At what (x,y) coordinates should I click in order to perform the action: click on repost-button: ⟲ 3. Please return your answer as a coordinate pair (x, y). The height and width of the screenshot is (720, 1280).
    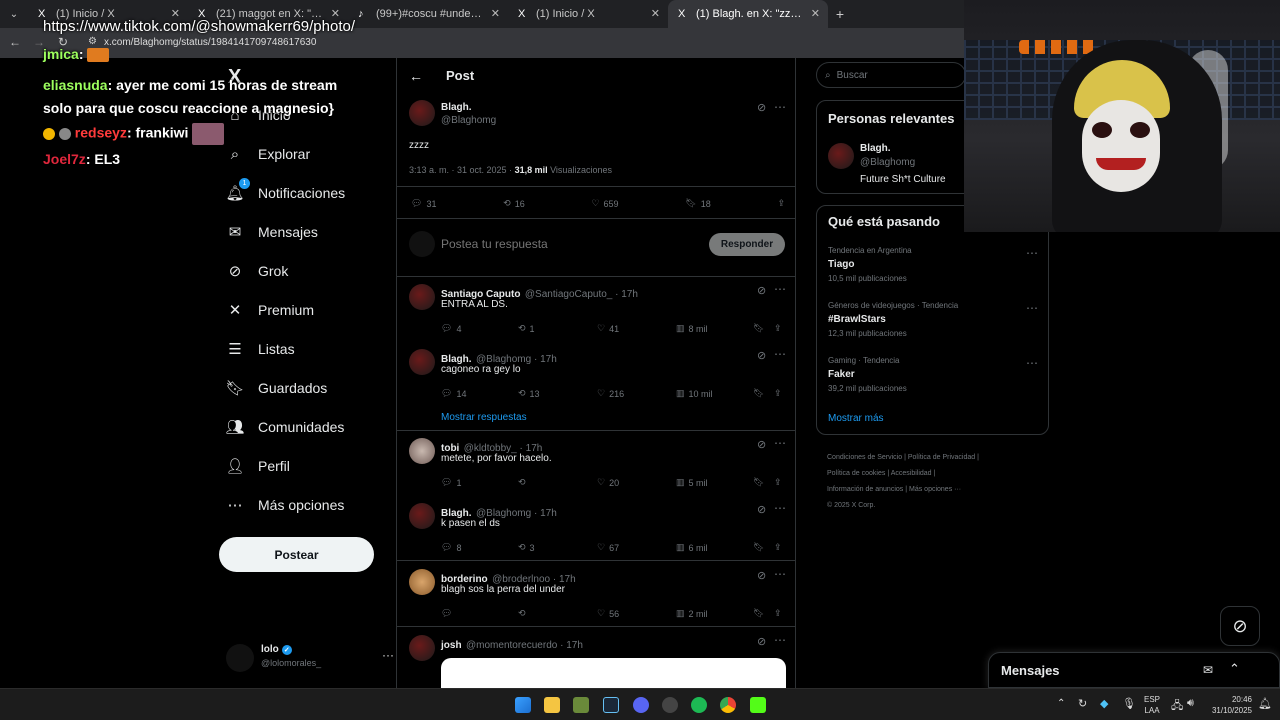
    Looking at the image, I should click on (526, 547).